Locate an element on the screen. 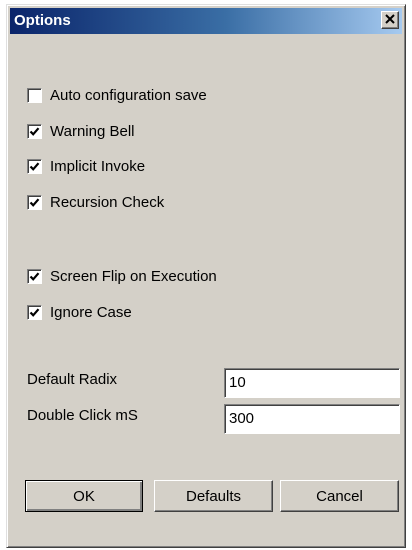 Image resolution: width=412 pixels, height=550 pixels. dialog-title: Options is located at coordinates (42, 20).